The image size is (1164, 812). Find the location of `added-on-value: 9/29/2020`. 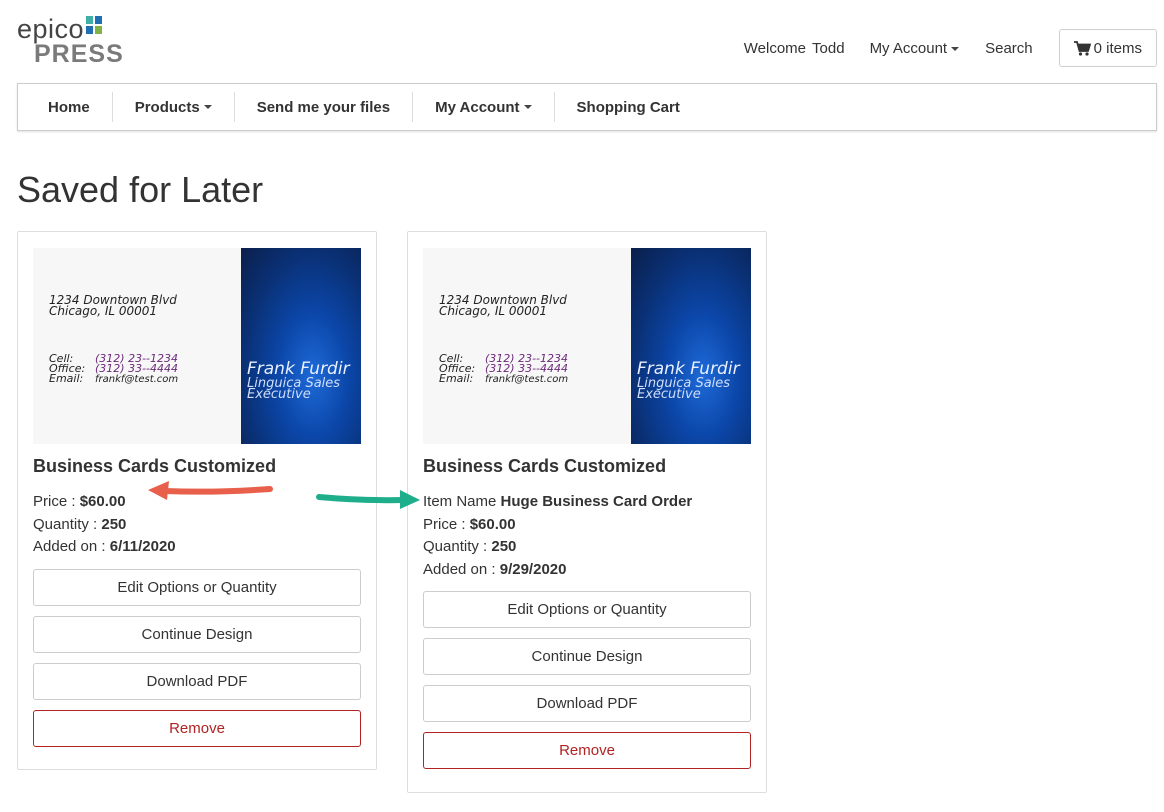

added-on-value: 9/29/2020 is located at coordinates (533, 569).